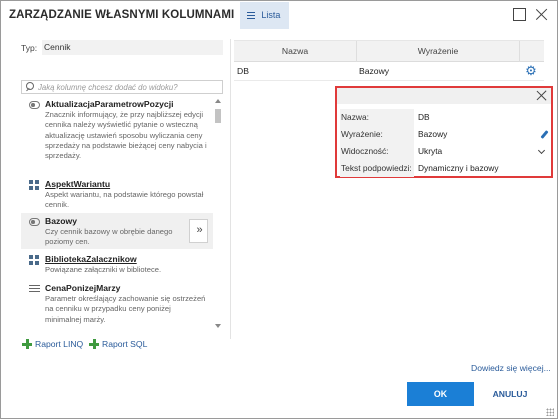  I want to click on cancel-button: ANULUJ, so click(510, 394).